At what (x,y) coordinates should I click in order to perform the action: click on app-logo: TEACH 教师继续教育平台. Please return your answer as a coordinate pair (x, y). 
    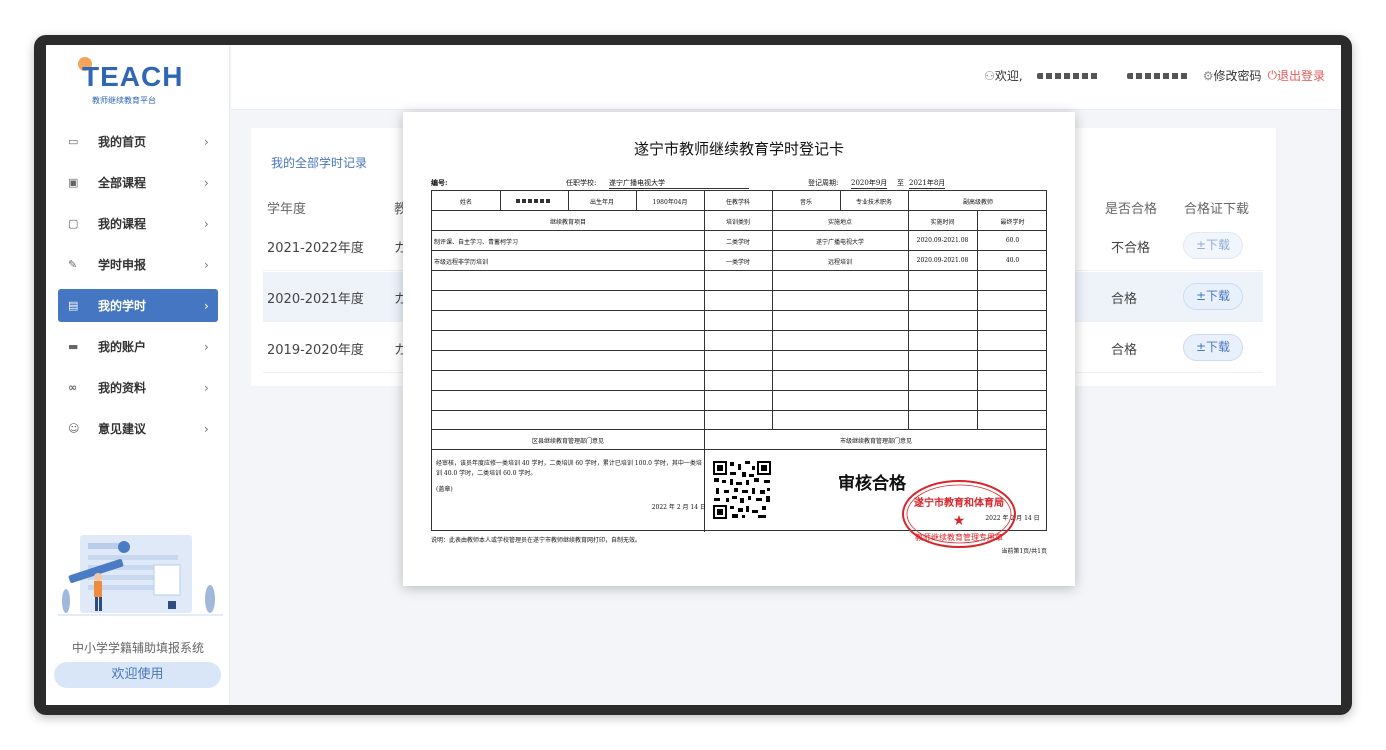
    Looking at the image, I should click on (139, 81).